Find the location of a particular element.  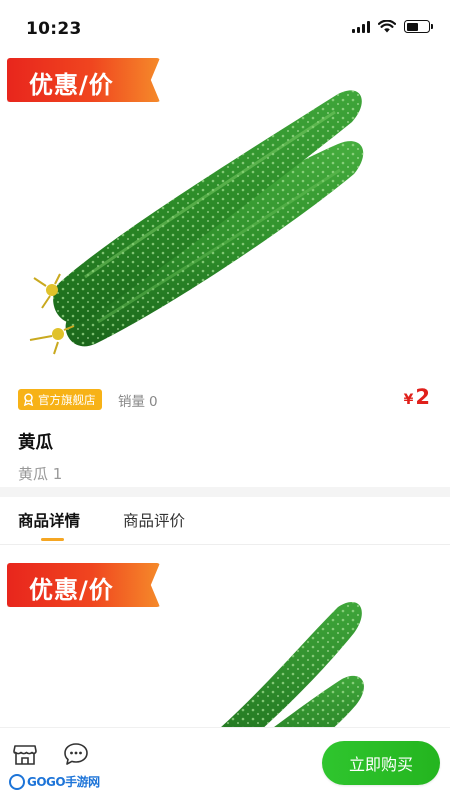

active-tab-indicator is located at coordinates (52, 539).